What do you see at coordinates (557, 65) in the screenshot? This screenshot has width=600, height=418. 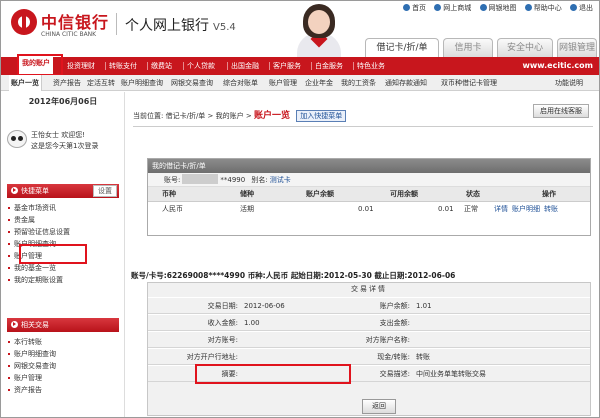 I see `site-url: www.ecitic.com` at bounding box center [557, 65].